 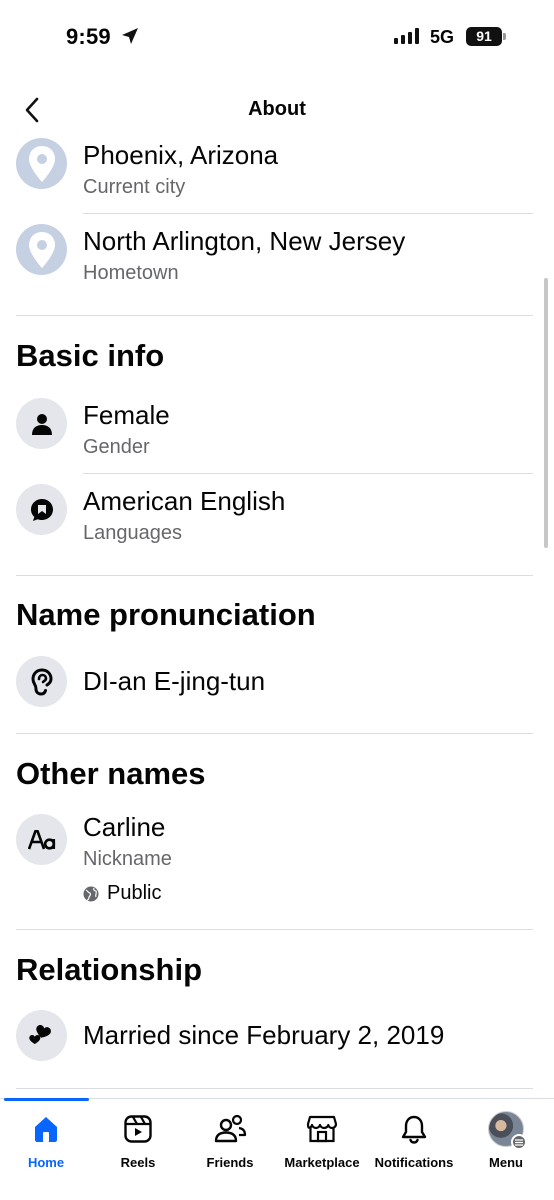 What do you see at coordinates (41, 1035) in the screenshot?
I see `hearts-icon` at bounding box center [41, 1035].